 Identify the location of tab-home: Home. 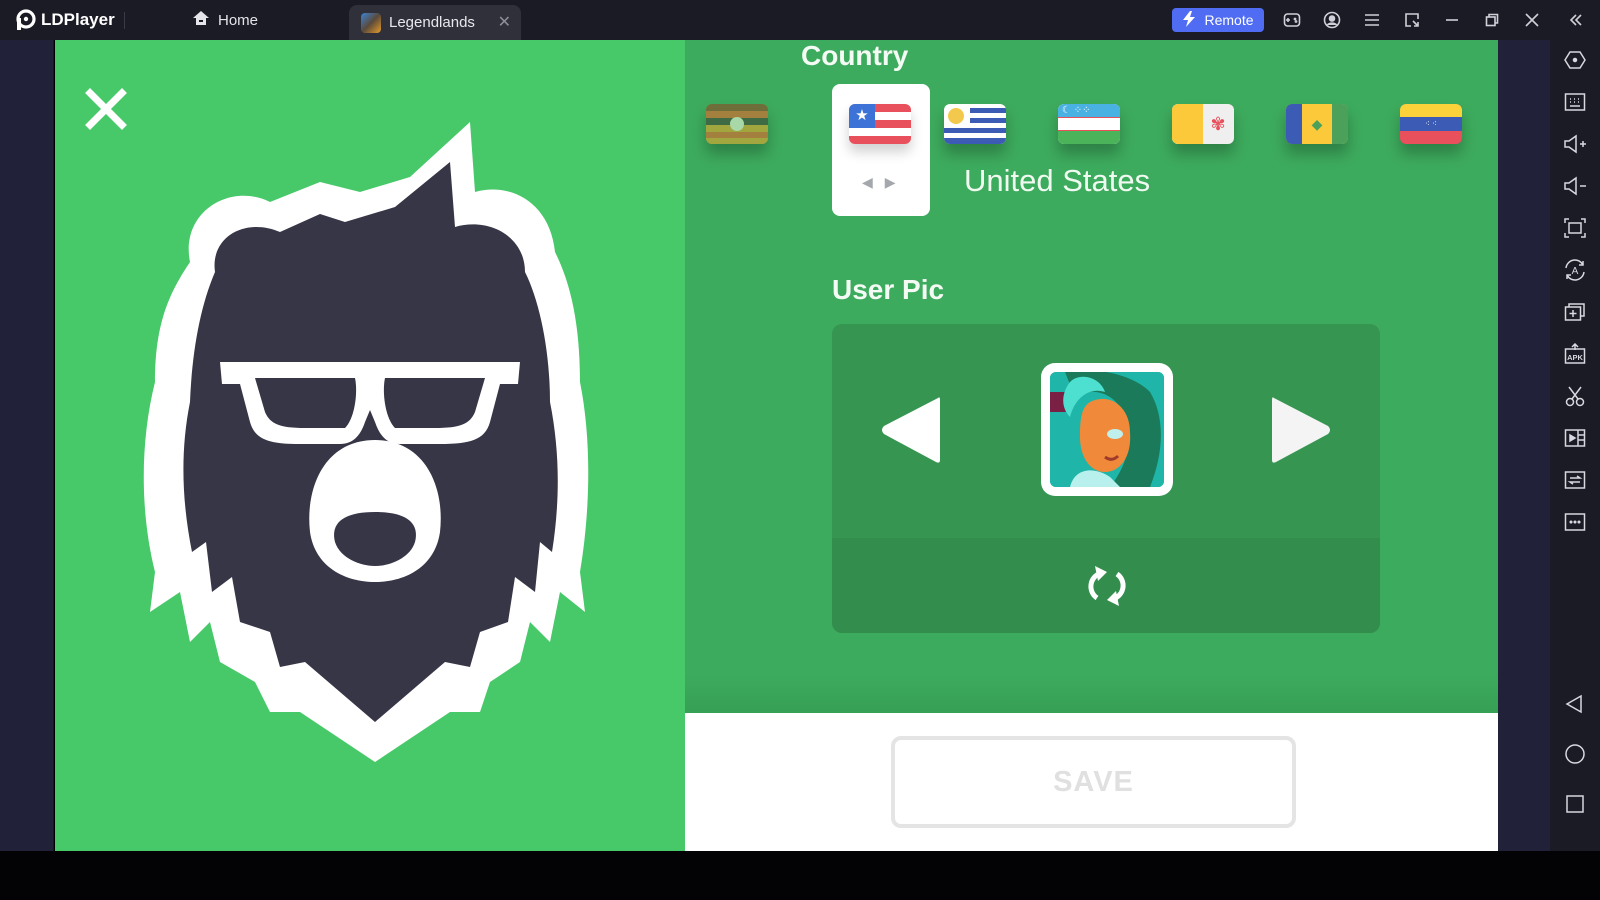
(225, 20).